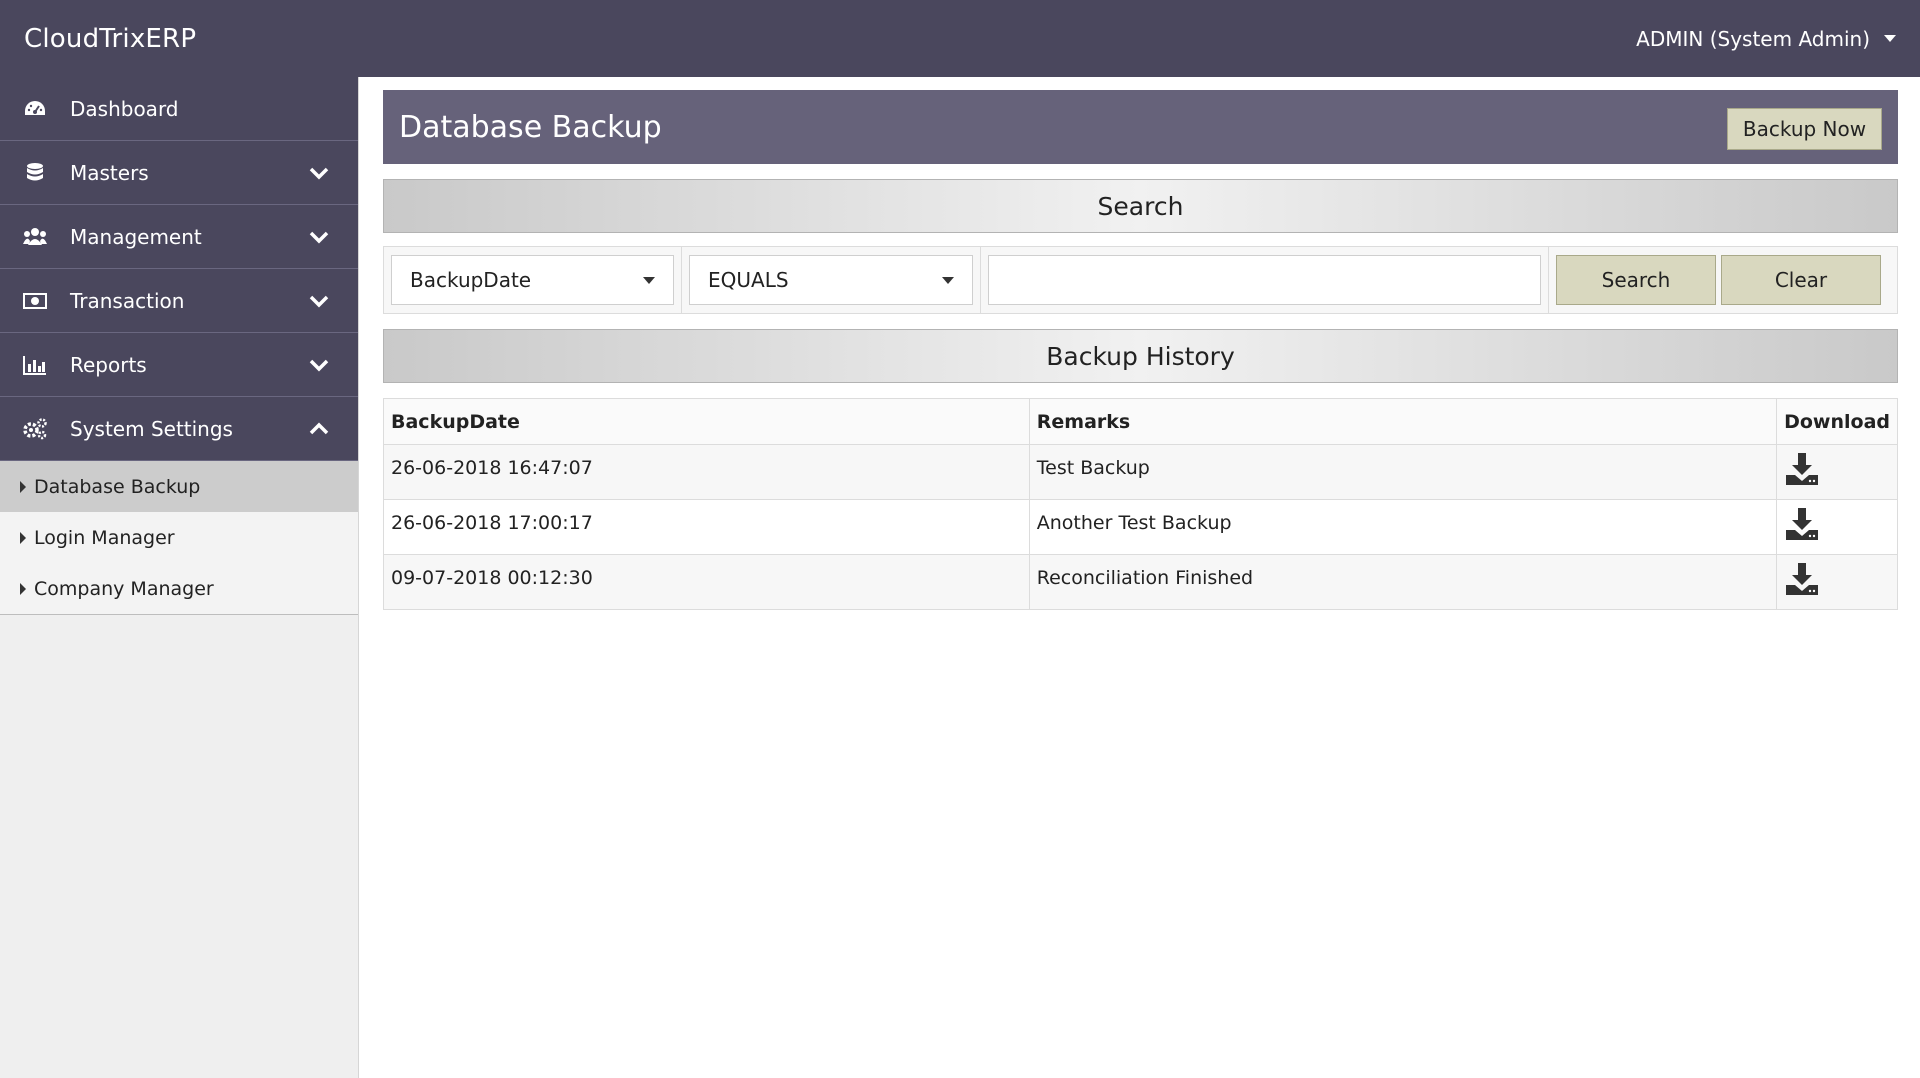 The width and height of the screenshot is (1920, 1078). Describe the element at coordinates (1804, 129) in the screenshot. I see `backup-now-button: Backup Now` at that location.